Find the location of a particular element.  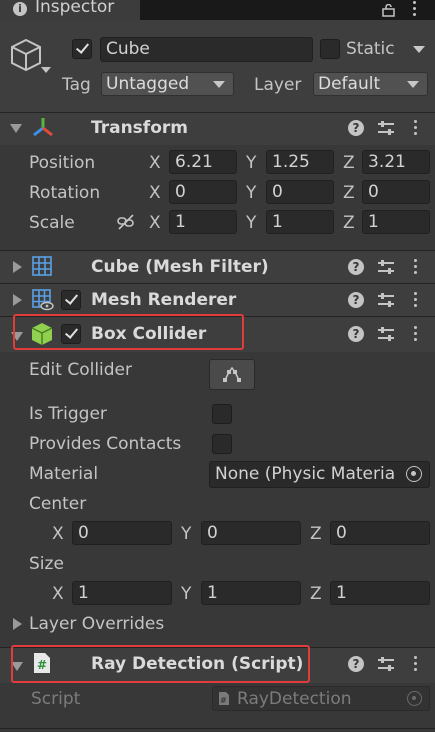

transform-header is located at coordinates (217, 128).